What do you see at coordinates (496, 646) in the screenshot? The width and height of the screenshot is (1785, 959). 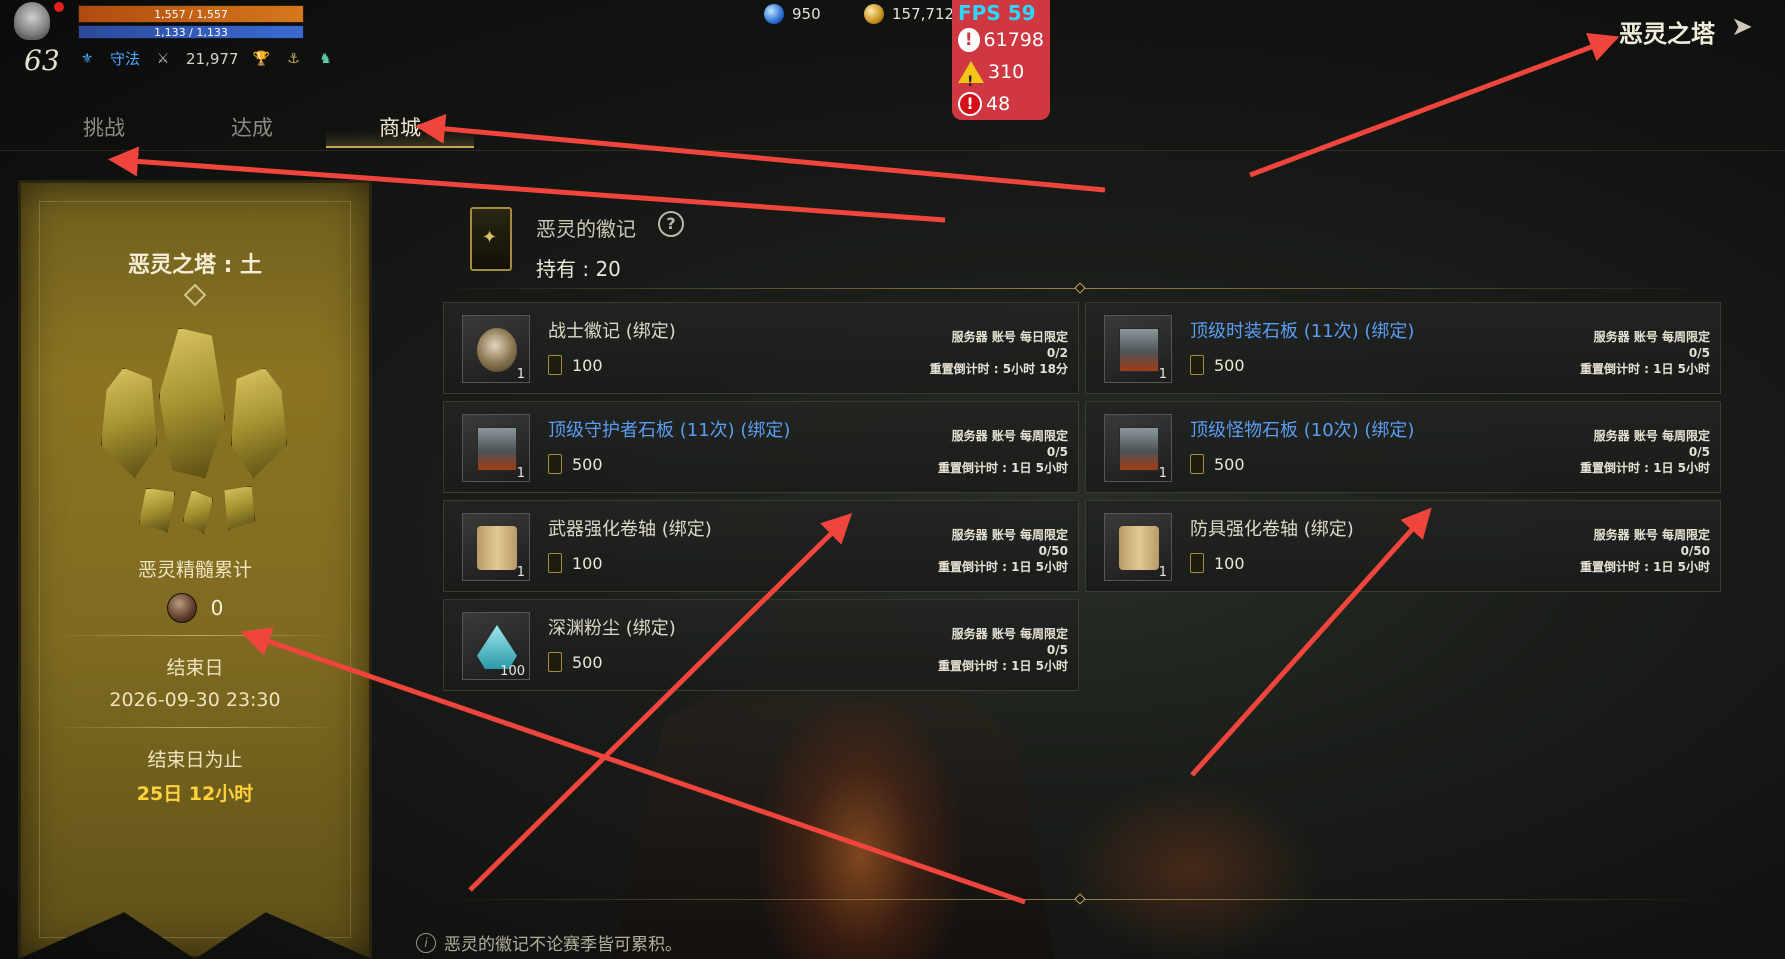 I see `item-icon: 100` at bounding box center [496, 646].